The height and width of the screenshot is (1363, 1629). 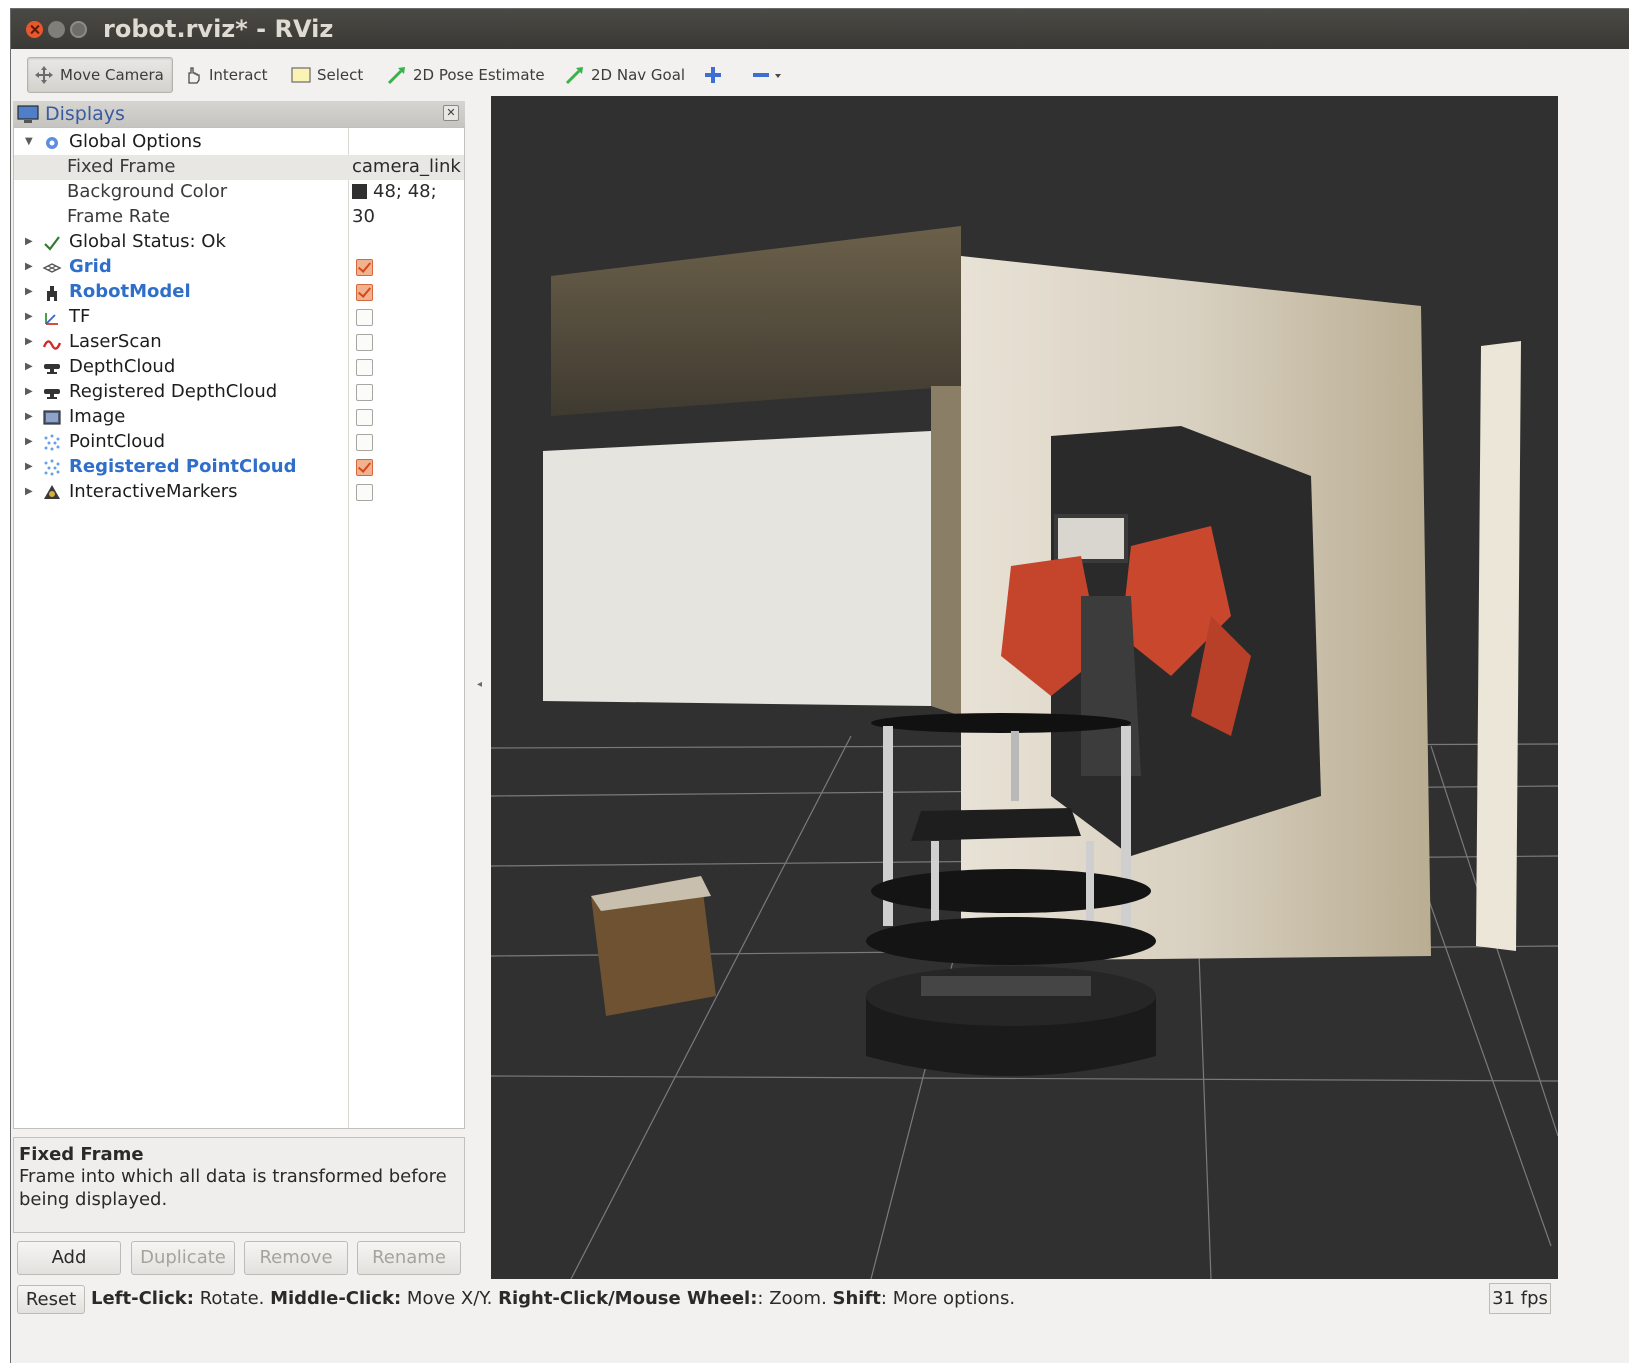 I want to click on checkbox-interactivemarkers, so click(x=364, y=492).